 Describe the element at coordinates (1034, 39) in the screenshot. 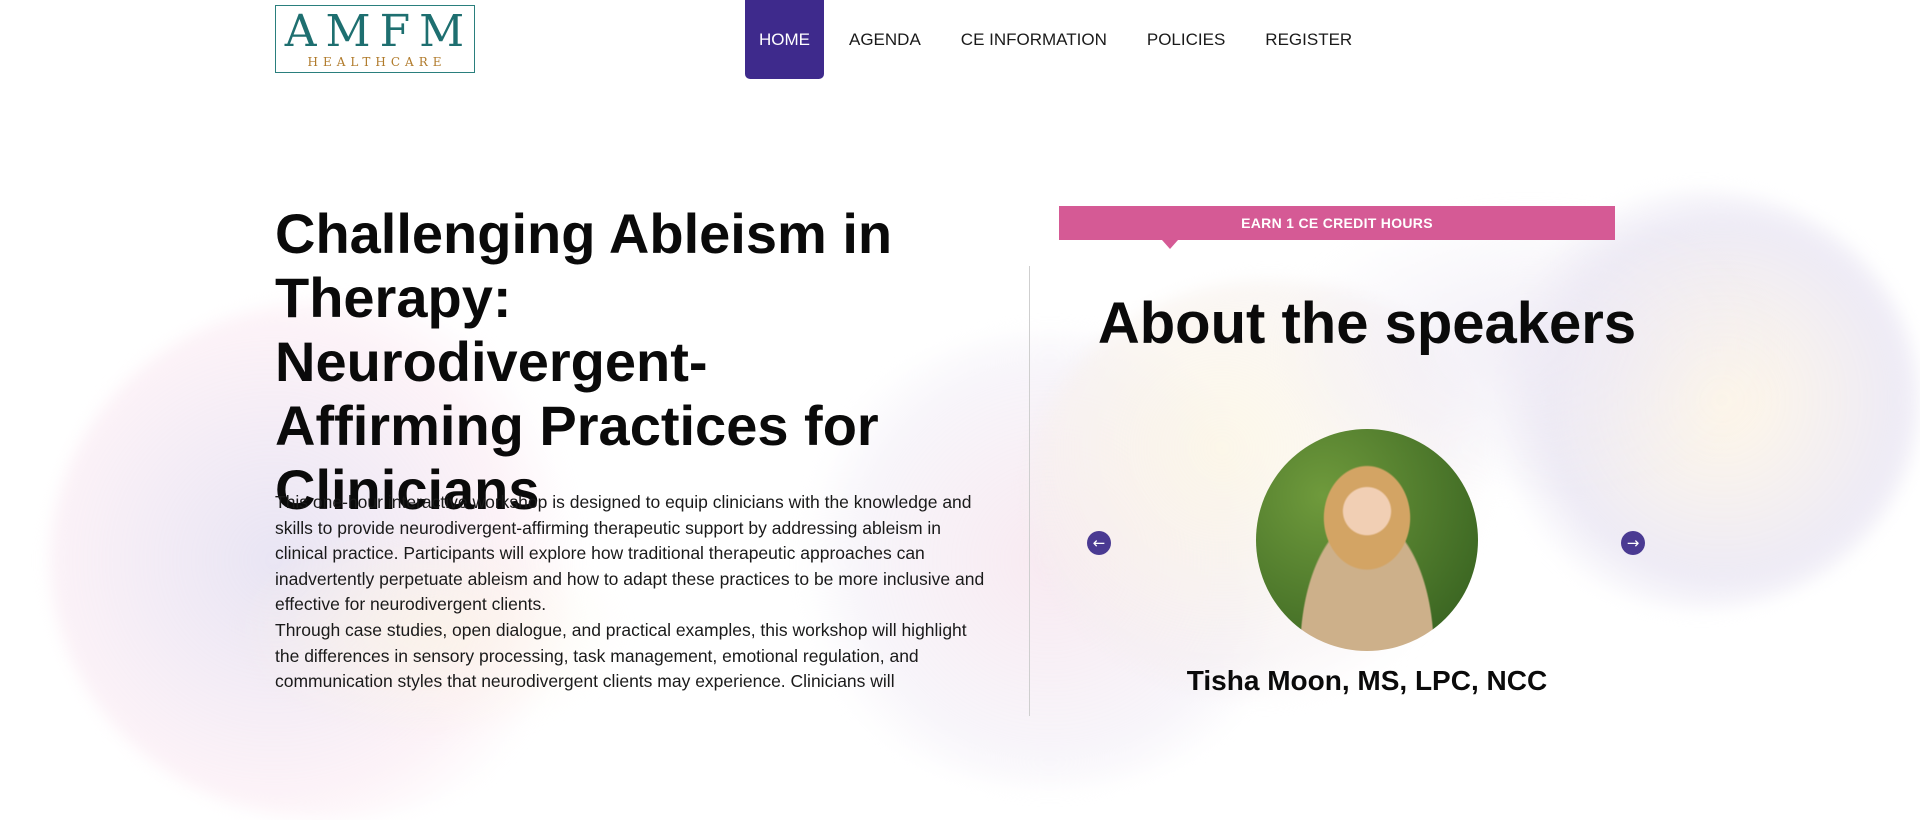

I see `nav-ce-information: CE INFORMATION` at that location.